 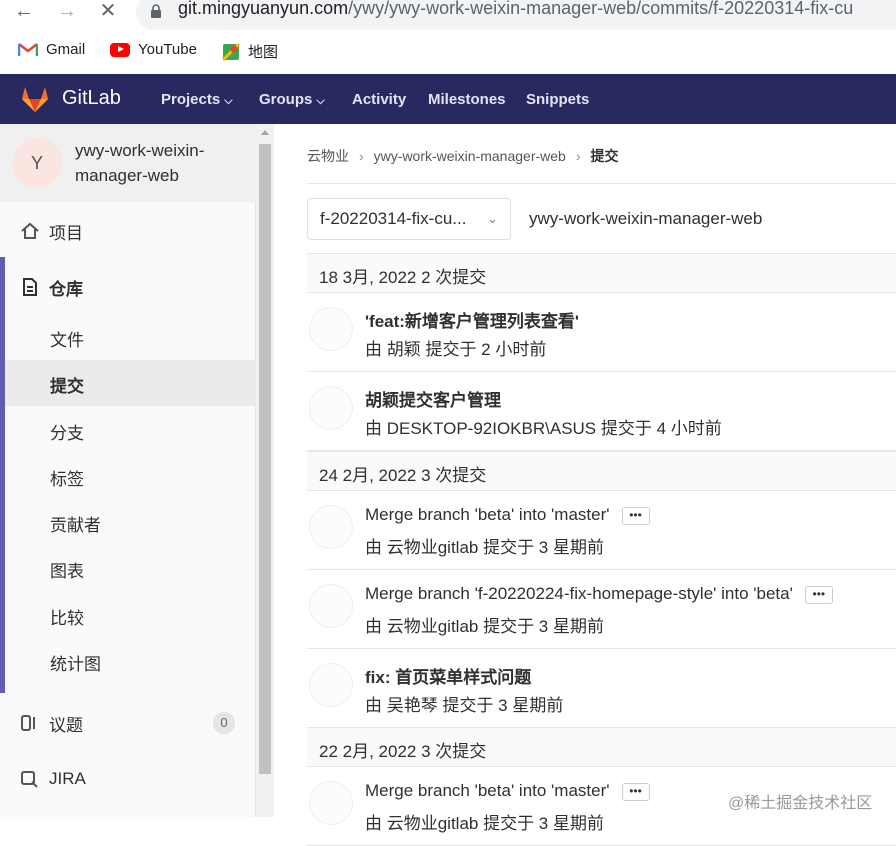 What do you see at coordinates (51, 49) in the screenshot?
I see `bookmark-gmail: Gmail` at bounding box center [51, 49].